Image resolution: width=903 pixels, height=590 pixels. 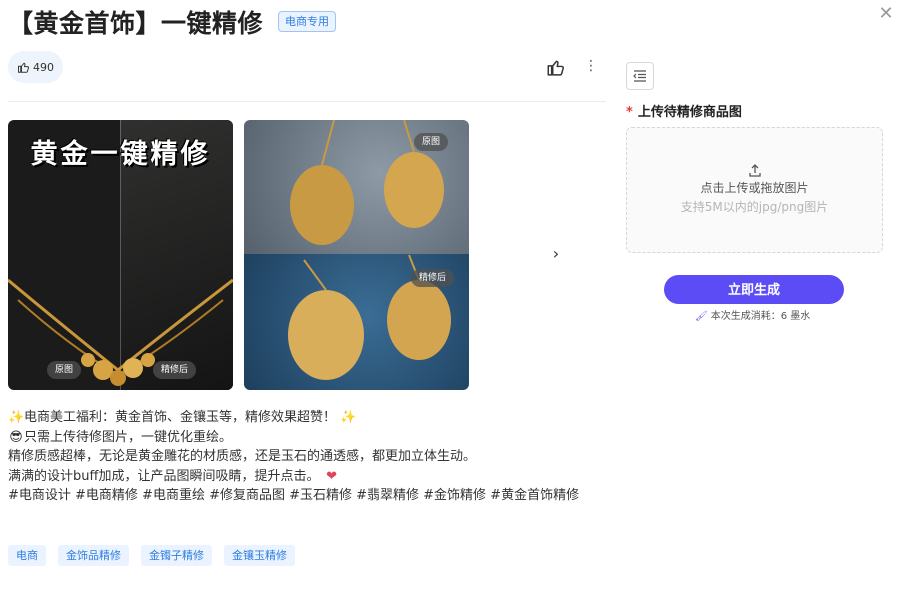 What do you see at coordinates (259, 555) in the screenshot?
I see `tag-item: 金镶玉精修` at bounding box center [259, 555].